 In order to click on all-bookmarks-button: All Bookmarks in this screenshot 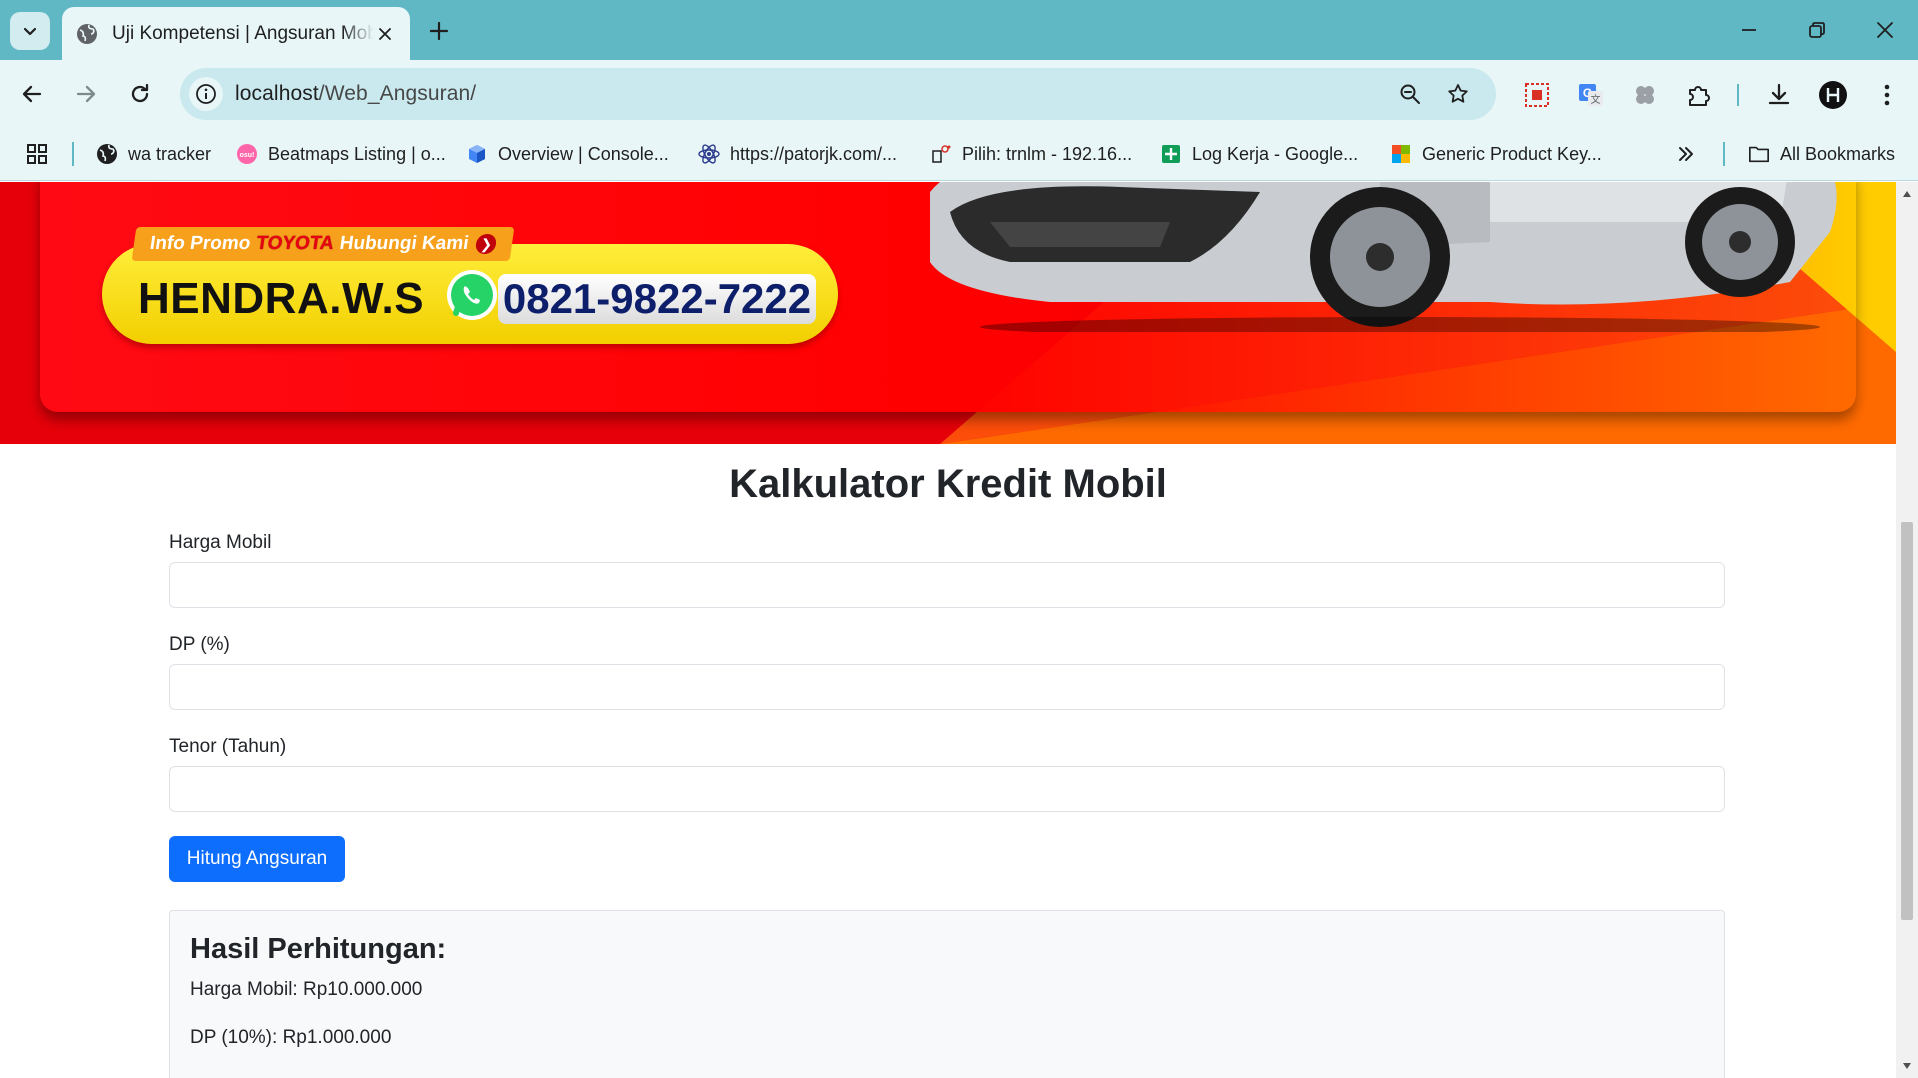, I will do `click(1821, 154)`.